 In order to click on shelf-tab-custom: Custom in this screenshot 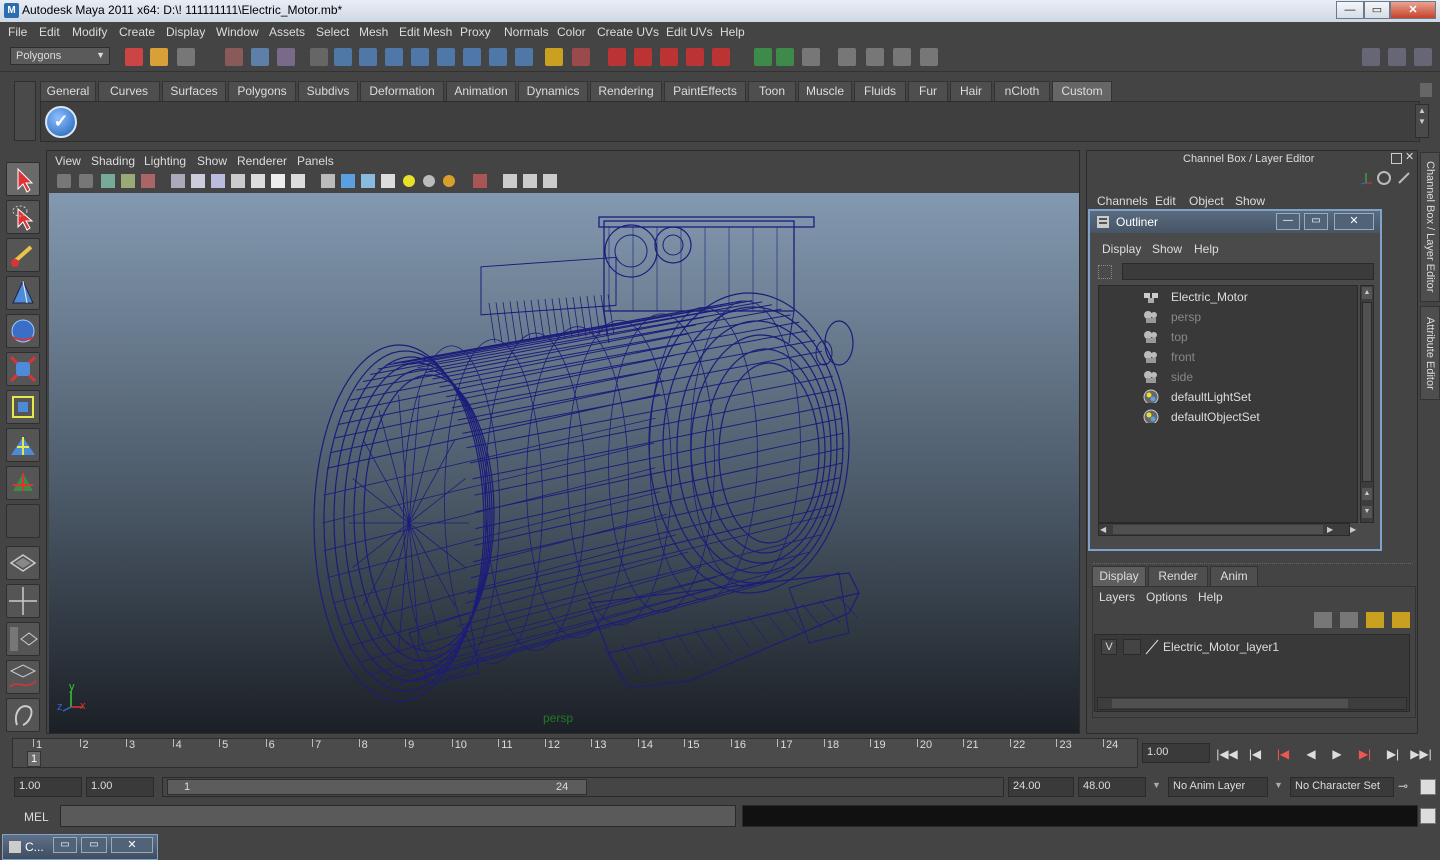, I will do `click(1082, 91)`.